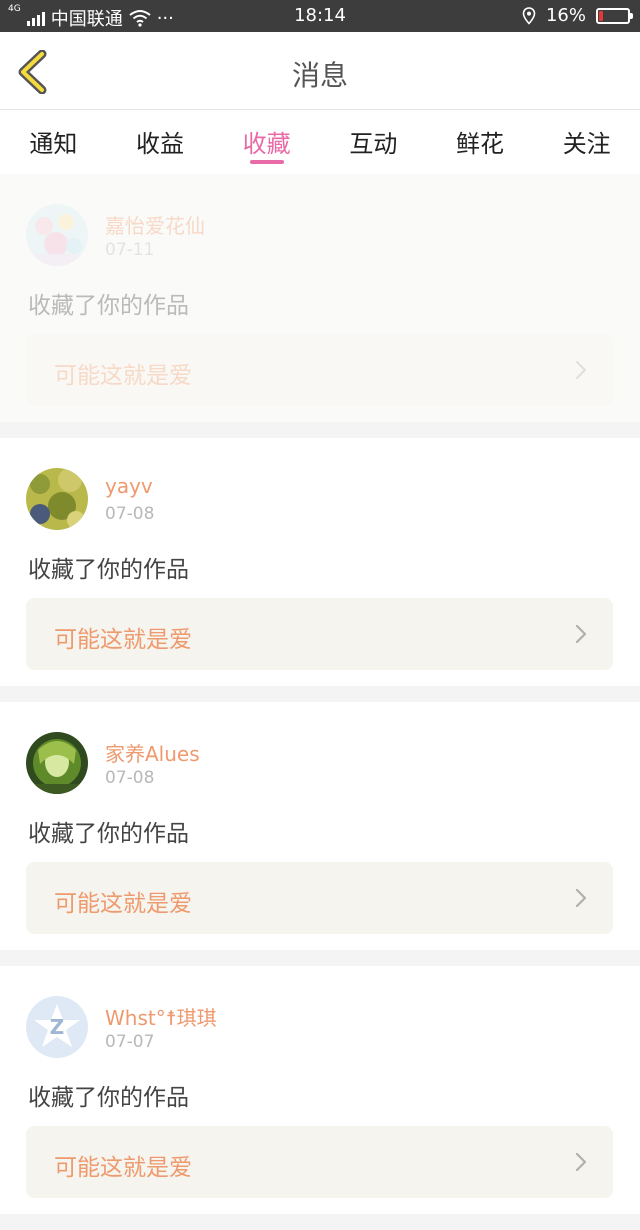 The height and width of the screenshot is (1230, 640). What do you see at coordinates (601, 15) in the screenshot?
I see `battery-level` at bounding box center [601, 15].